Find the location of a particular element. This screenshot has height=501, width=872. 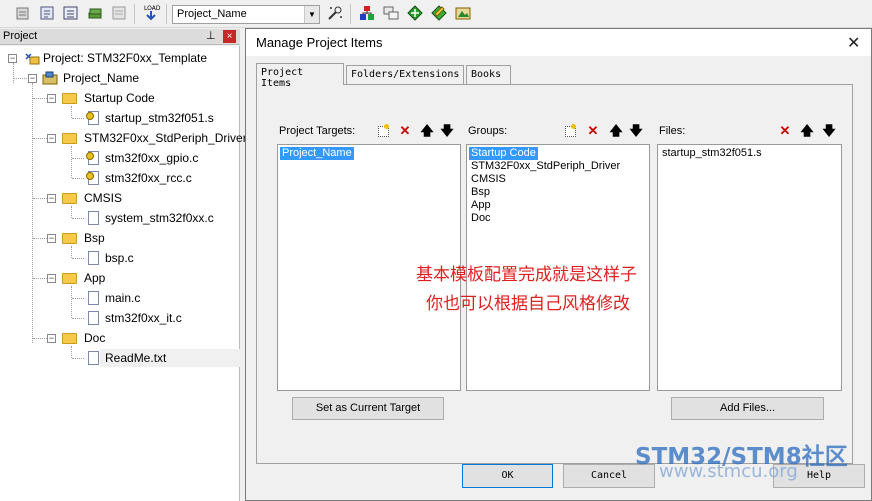

project-icon is located at coordinates (32, 58).